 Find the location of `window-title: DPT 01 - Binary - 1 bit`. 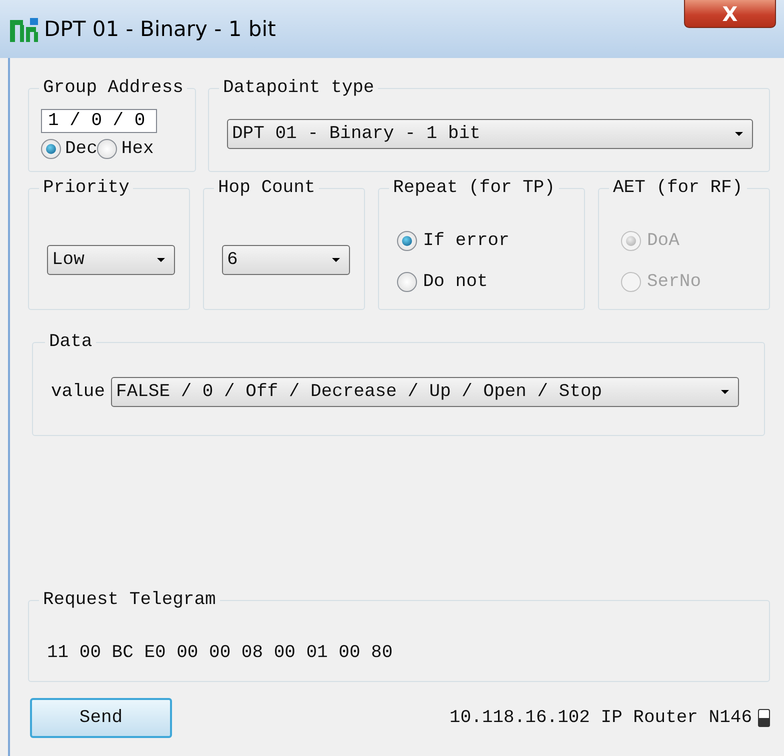

window-title: DPT 01 - Binary - 1 bit is located at coordinates (160, 29).